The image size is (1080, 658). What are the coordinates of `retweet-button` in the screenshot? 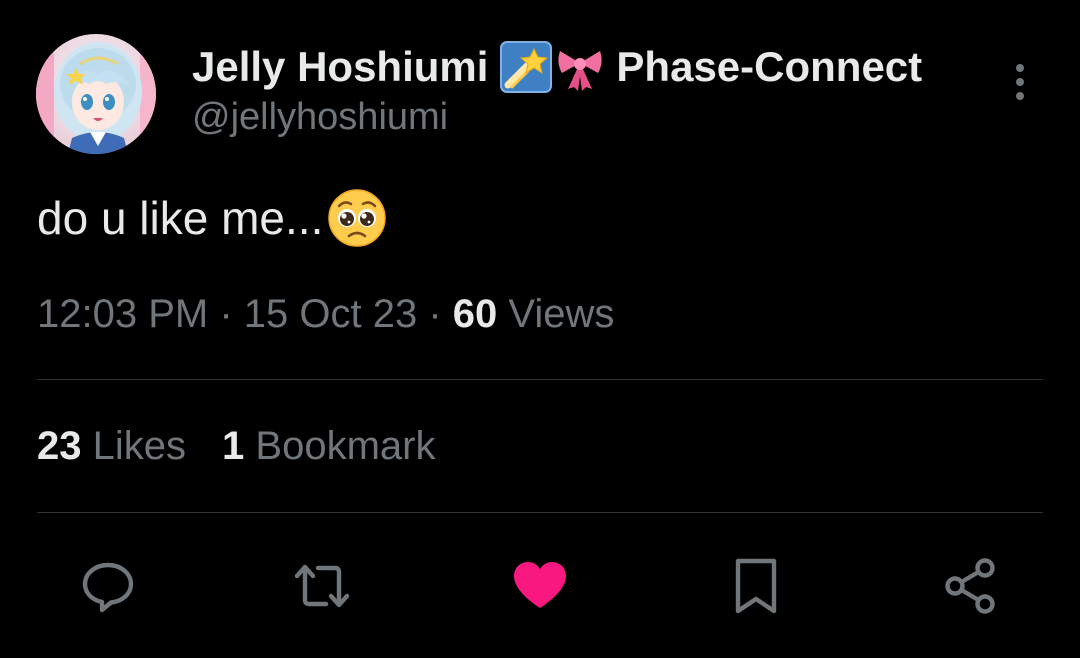 It's located at (322, 586).